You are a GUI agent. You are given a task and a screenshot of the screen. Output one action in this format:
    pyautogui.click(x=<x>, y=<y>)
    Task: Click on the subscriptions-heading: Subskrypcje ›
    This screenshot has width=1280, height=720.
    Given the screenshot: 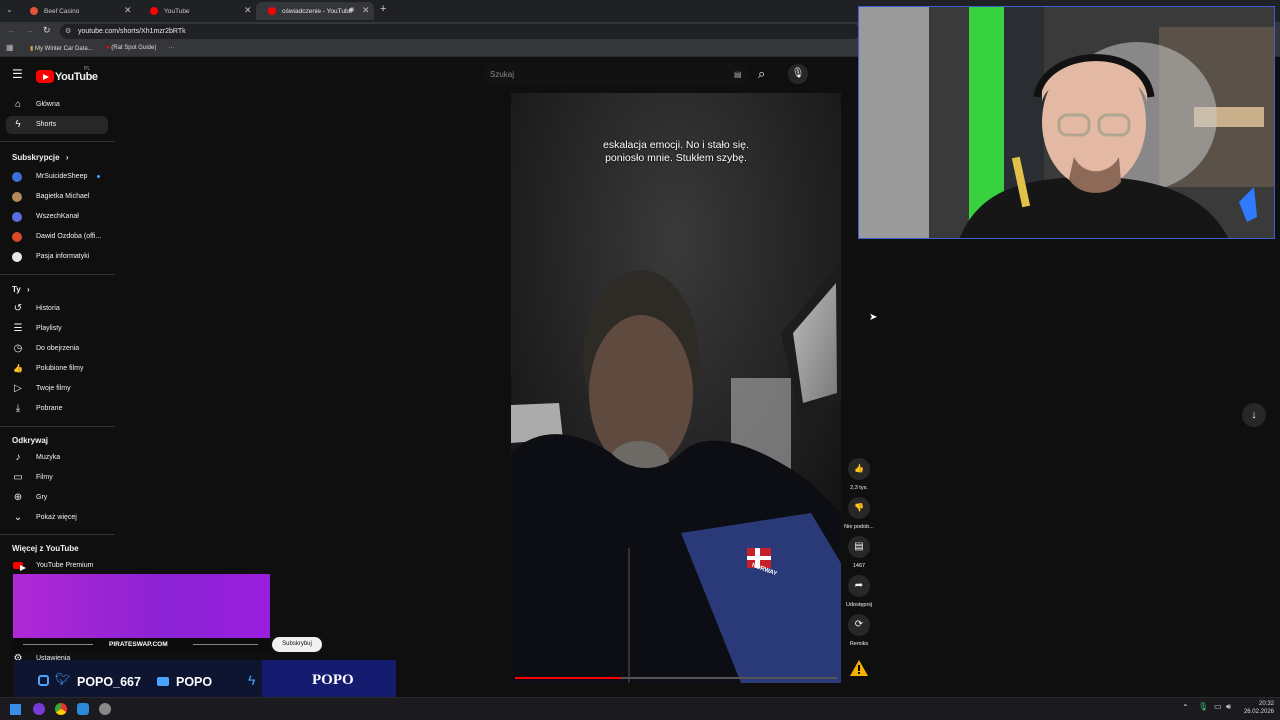 What is the action you would take?
    pyautogui.click(x=40, y=157)
    